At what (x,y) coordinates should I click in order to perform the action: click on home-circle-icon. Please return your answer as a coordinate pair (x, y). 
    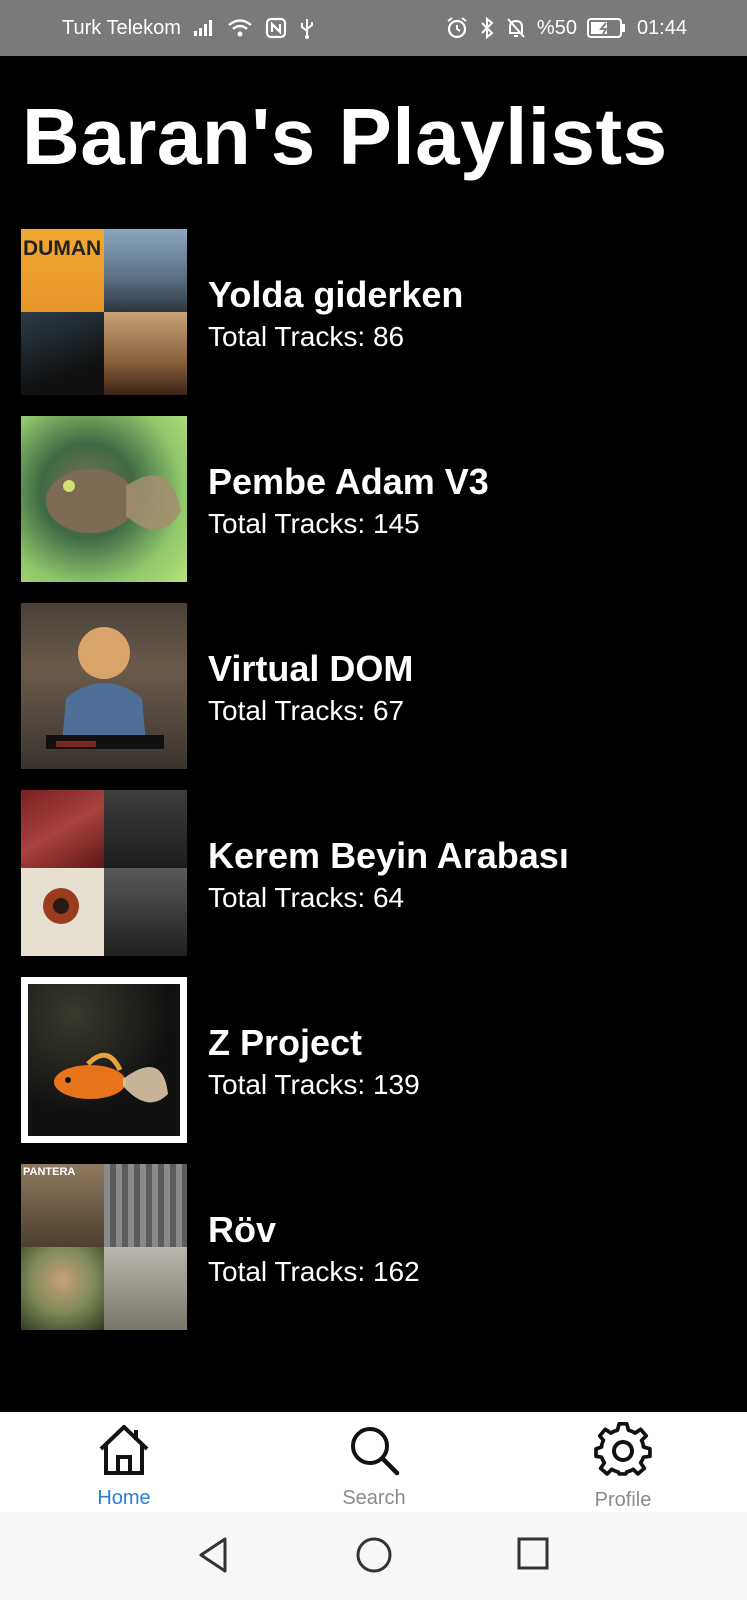
    Looking at the image, I should click on (374, 1557).